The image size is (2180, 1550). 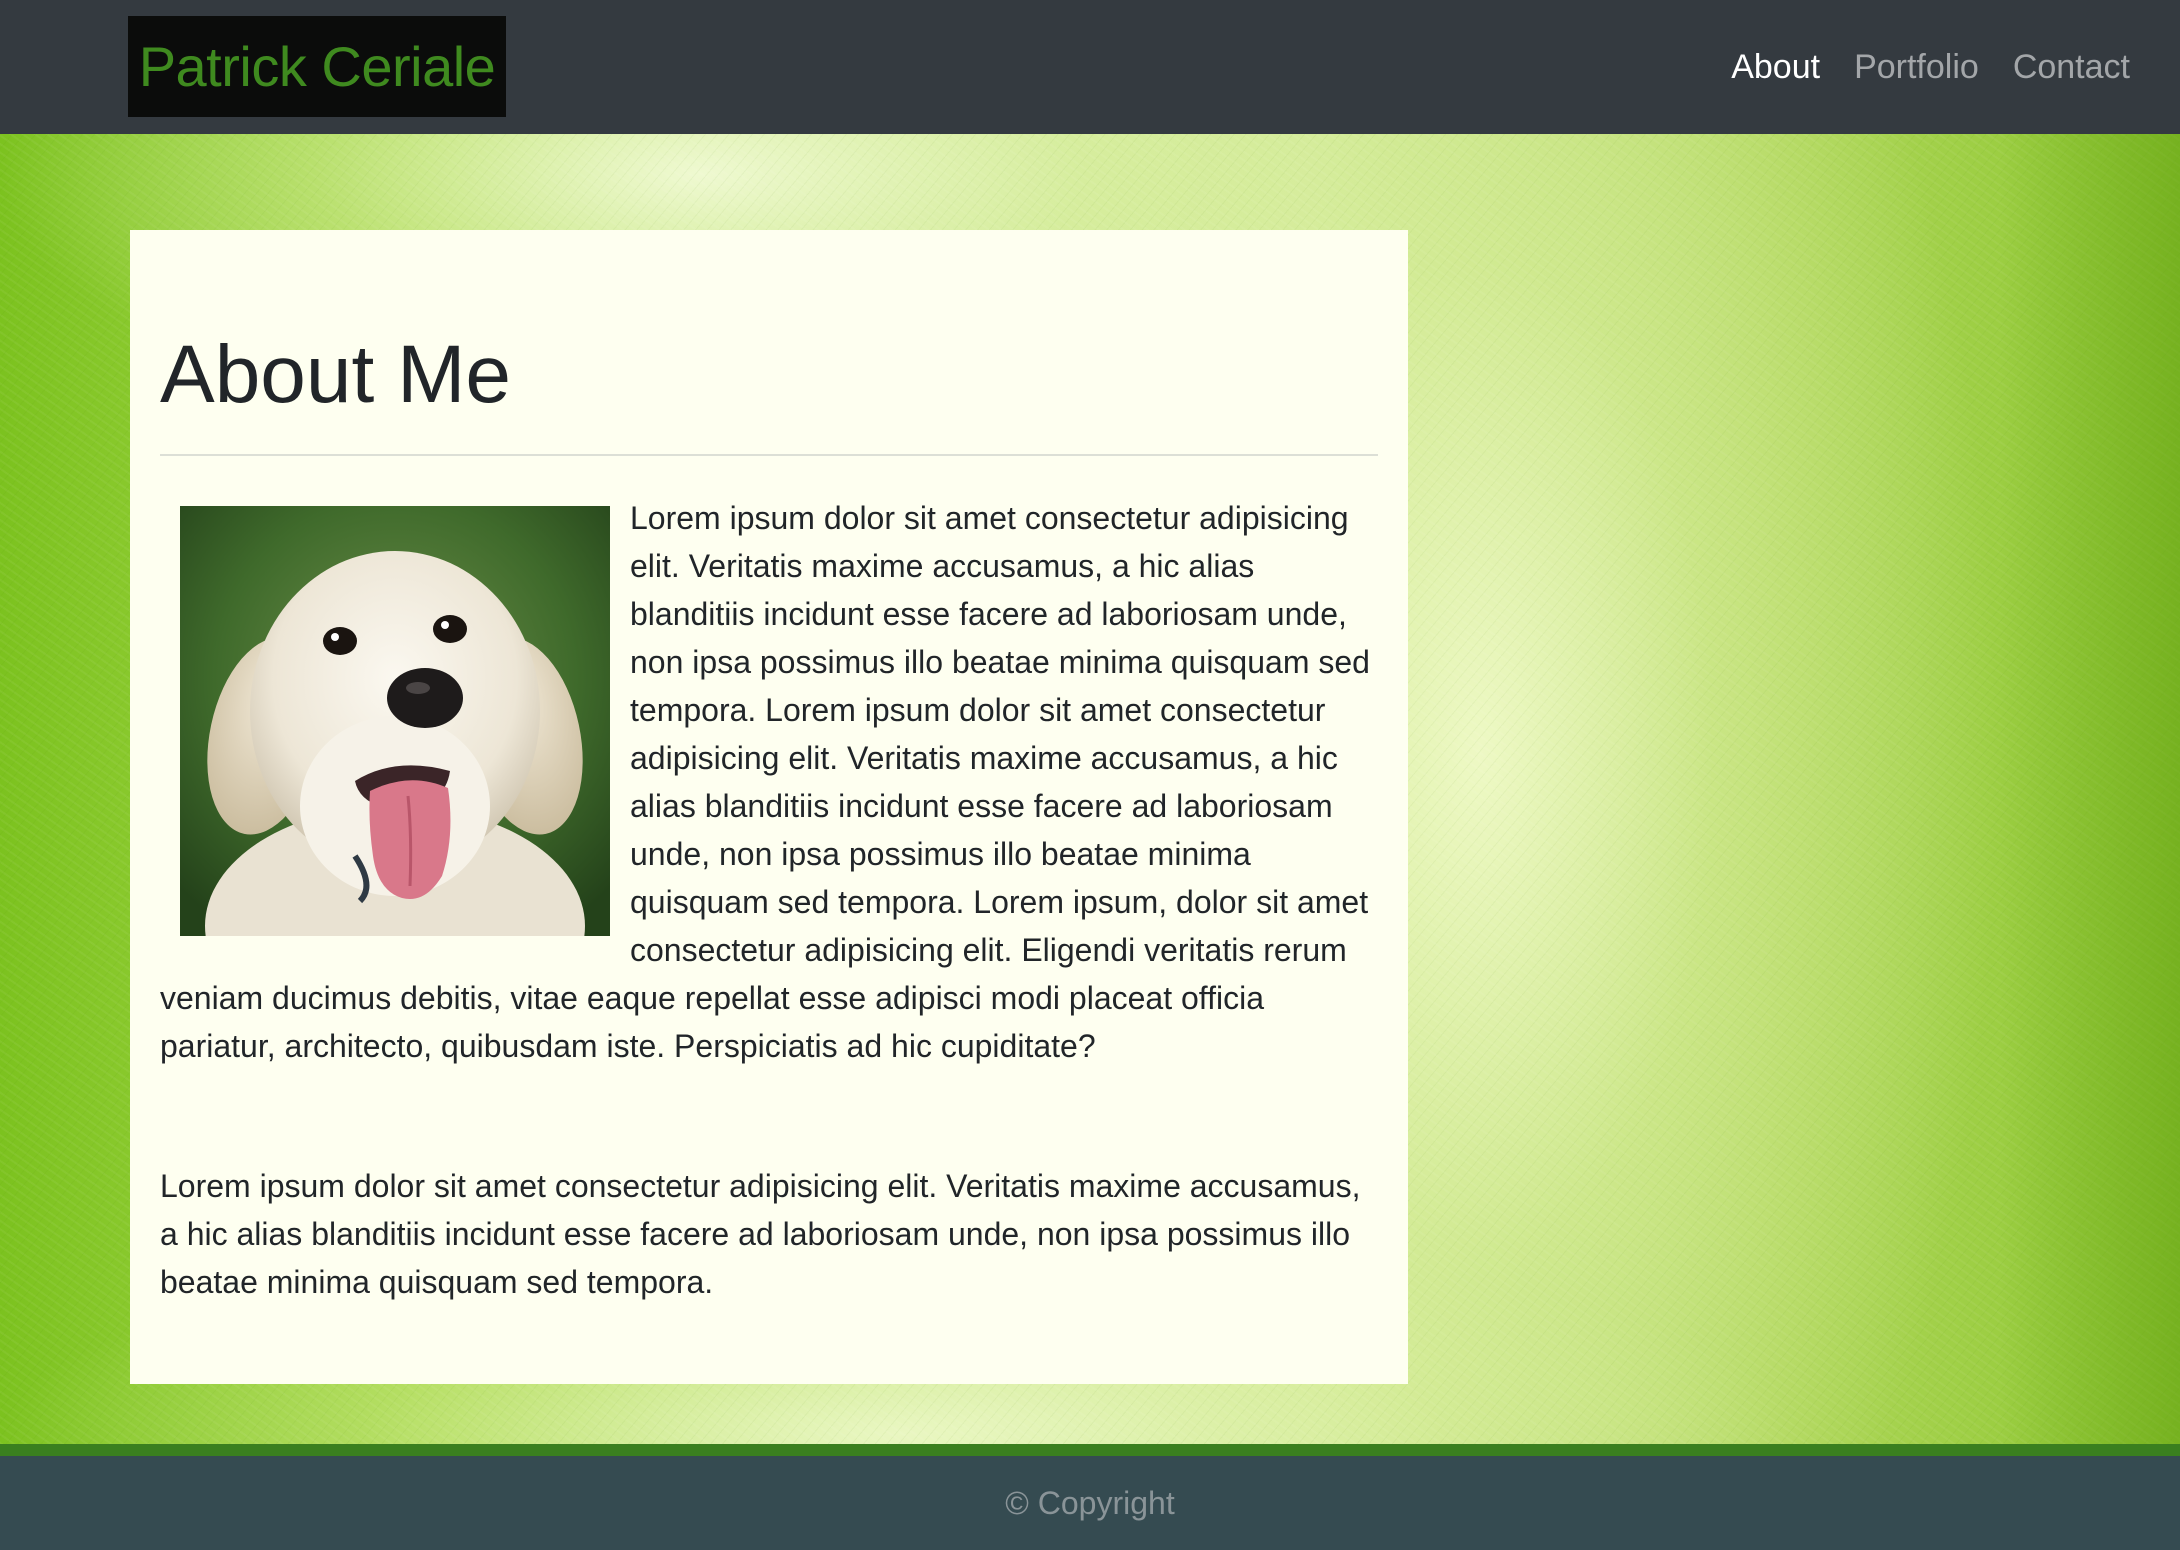 I want to click on nav-link-contact: Contact, so click(x=2071, y=67).